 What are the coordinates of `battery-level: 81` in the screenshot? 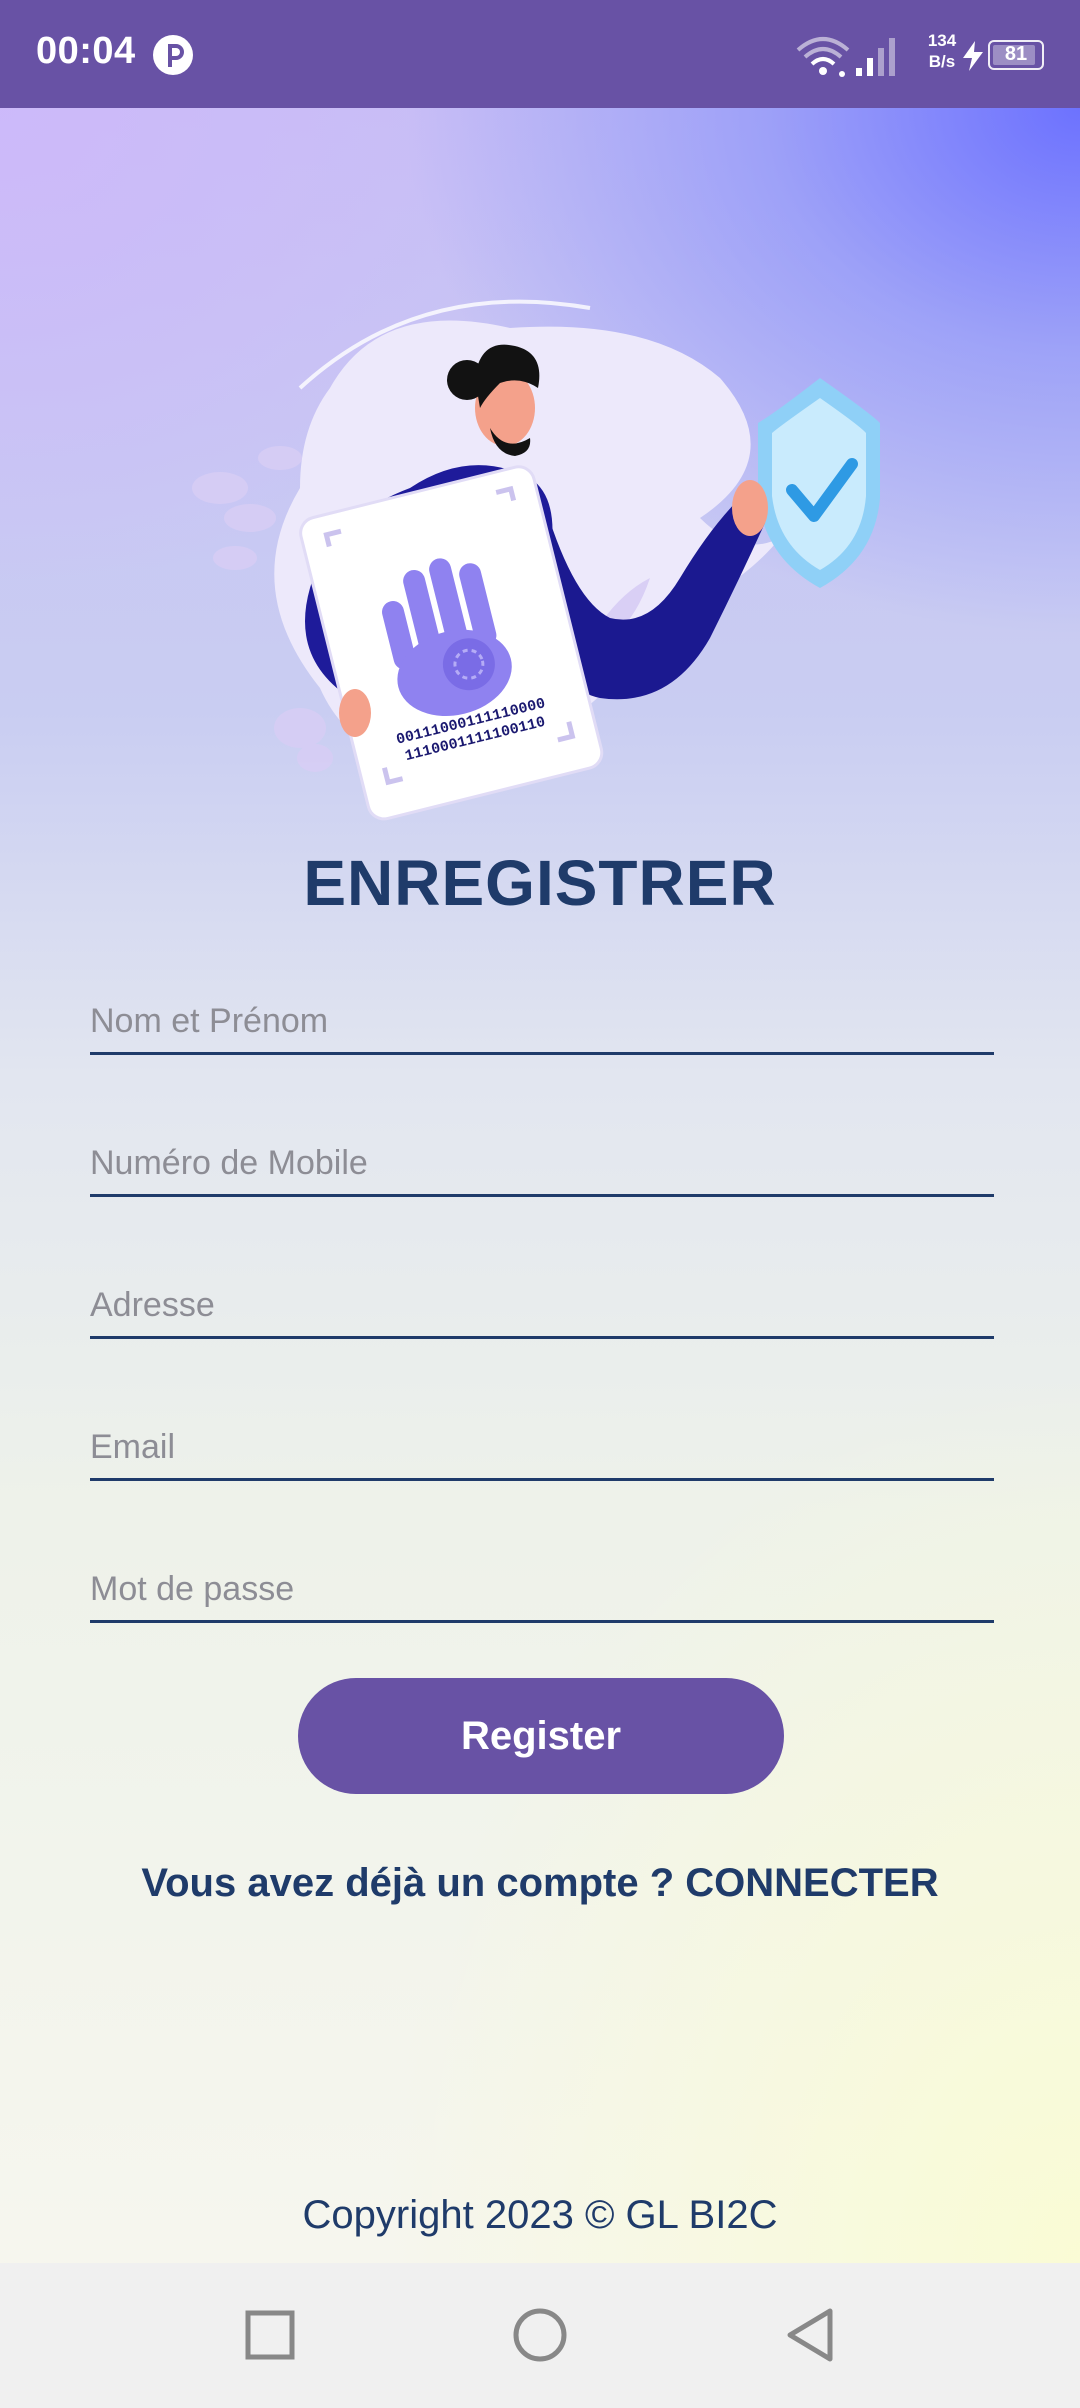 It's located at (1016, 54).